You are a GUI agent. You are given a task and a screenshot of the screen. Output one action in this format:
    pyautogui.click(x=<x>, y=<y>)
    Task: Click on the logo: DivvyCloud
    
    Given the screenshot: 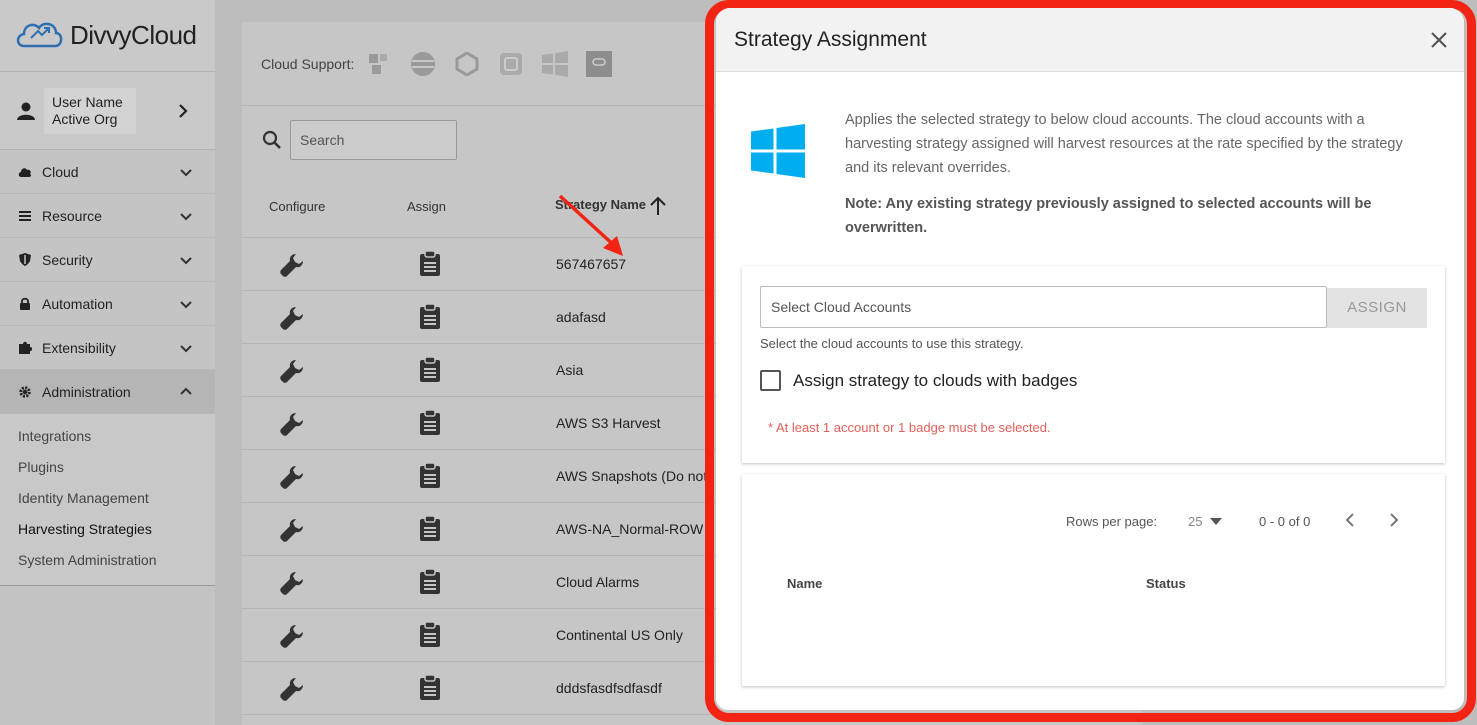 What is the action you would take?
    pyautogui.click(x=107, y=36)
    